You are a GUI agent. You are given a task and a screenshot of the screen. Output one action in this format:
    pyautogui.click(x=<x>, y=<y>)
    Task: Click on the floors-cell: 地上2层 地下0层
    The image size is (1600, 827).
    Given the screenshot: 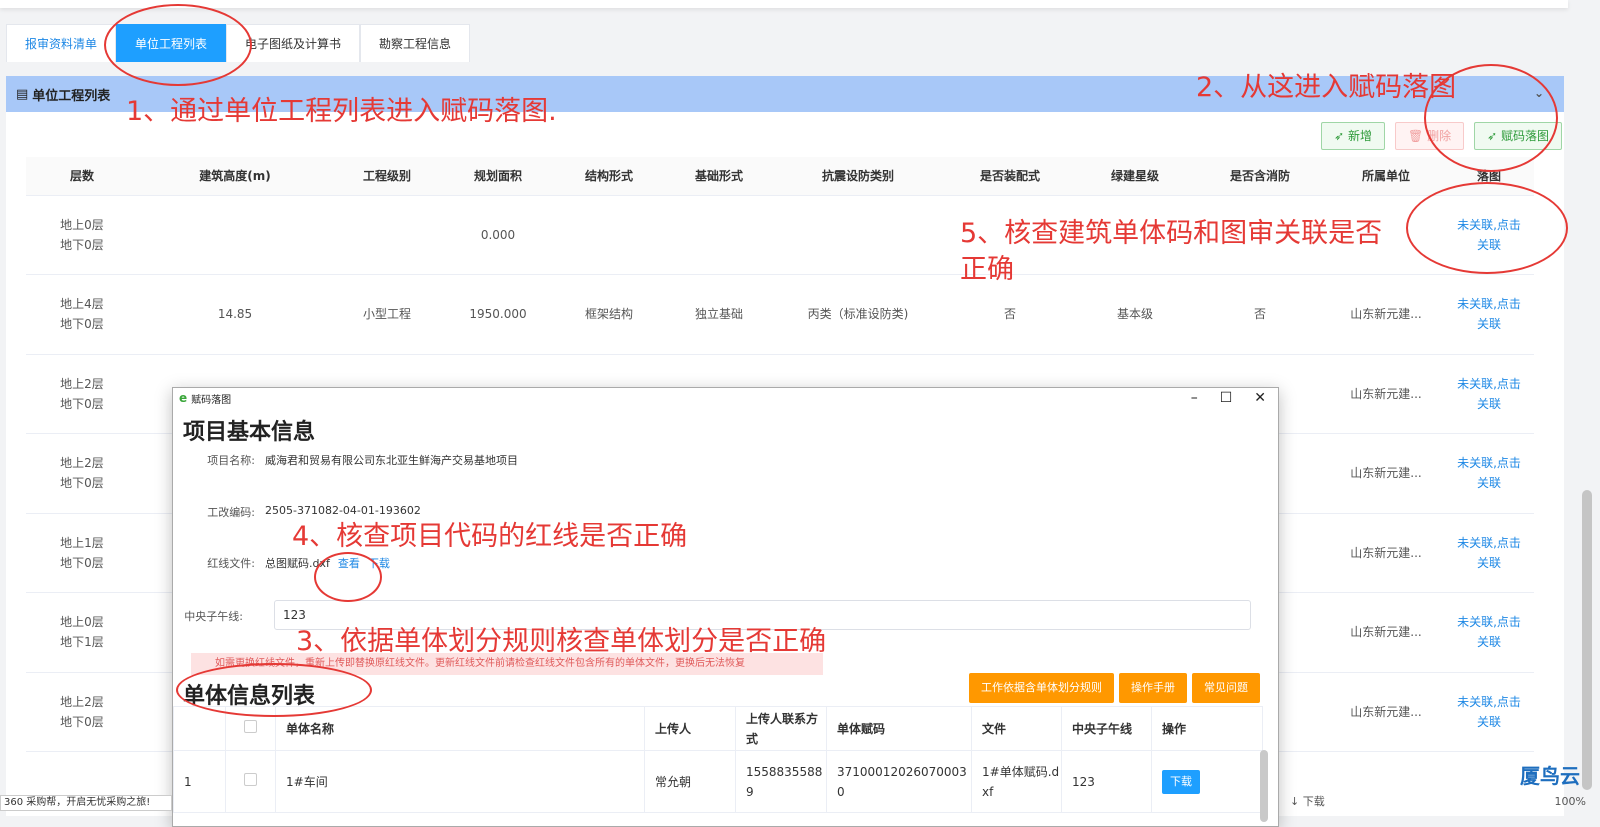 What is the action you would take?
    pyautogui.click(x=82, y=473)
    